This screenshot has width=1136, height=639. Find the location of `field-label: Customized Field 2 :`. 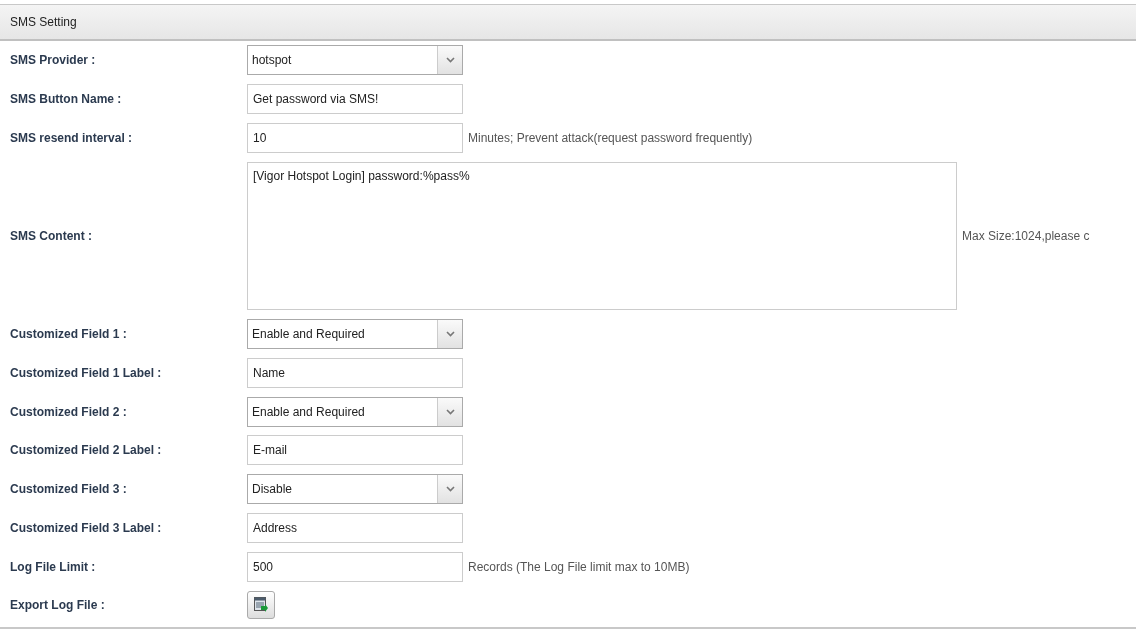

field-label: Customized Field 2 : is located at coordinates (68, 411).